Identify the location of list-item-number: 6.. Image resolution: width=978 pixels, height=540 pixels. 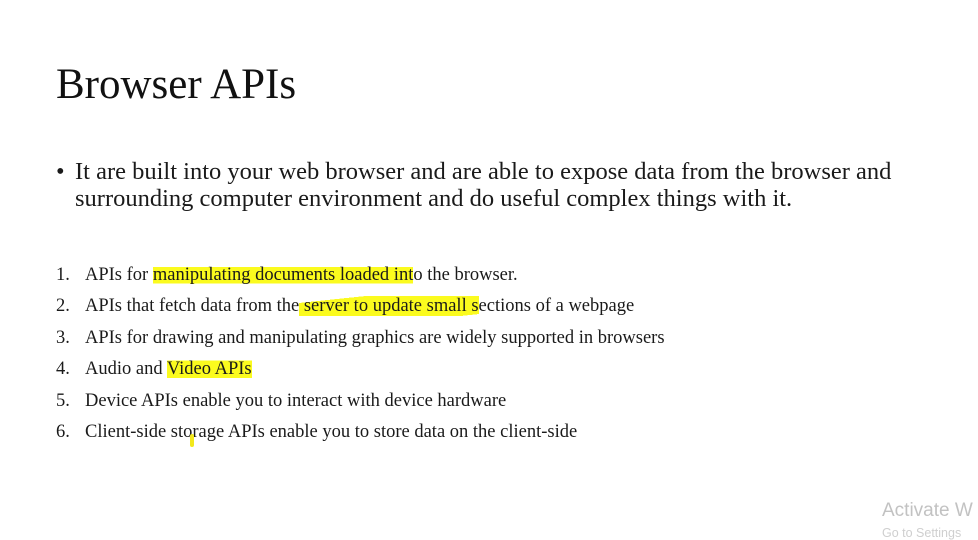
(63, 432).